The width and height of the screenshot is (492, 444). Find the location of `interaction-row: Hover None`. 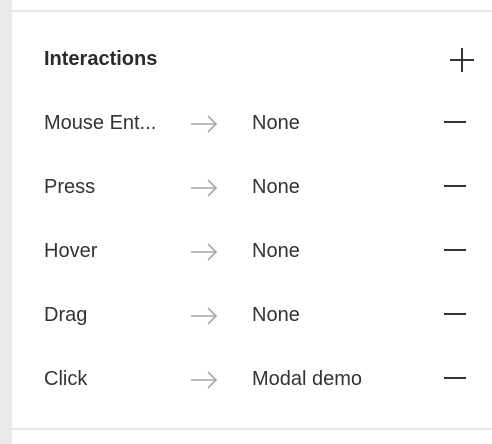

interaction-row: Hover None is located at coordinates (259, 253).